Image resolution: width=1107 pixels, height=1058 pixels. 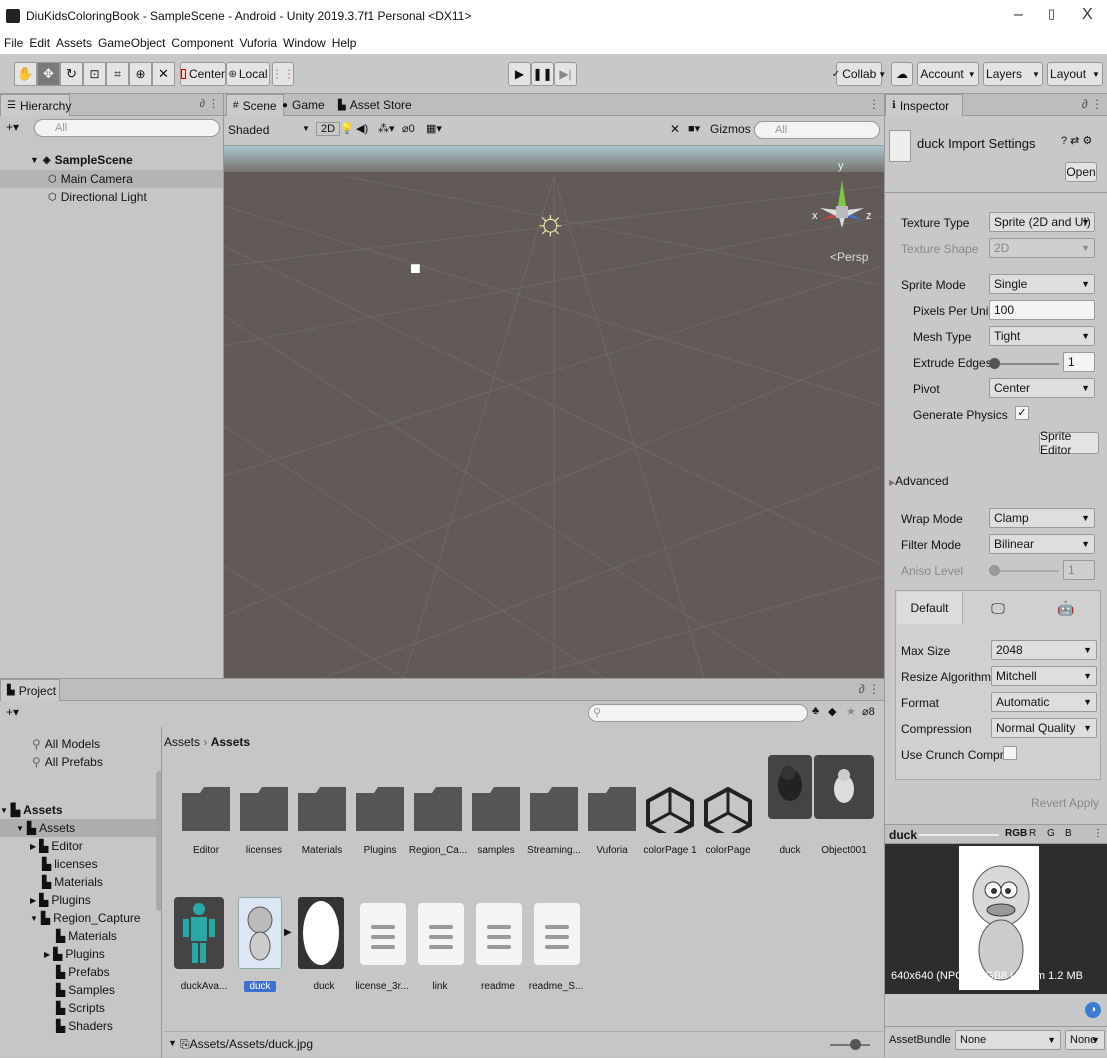 I want to click on tree-item: ▶ ▙ Plugins, so click(x=78, y=900).